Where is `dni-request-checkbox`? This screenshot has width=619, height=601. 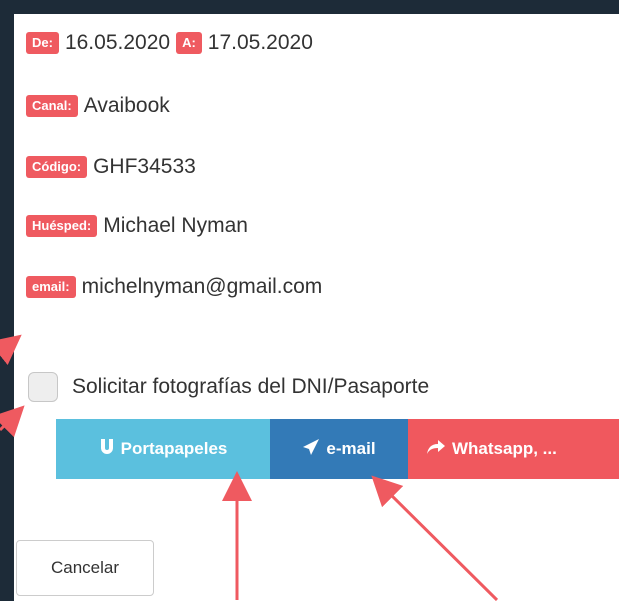 dni-request-checkbox is located at coordinates (43, 387).